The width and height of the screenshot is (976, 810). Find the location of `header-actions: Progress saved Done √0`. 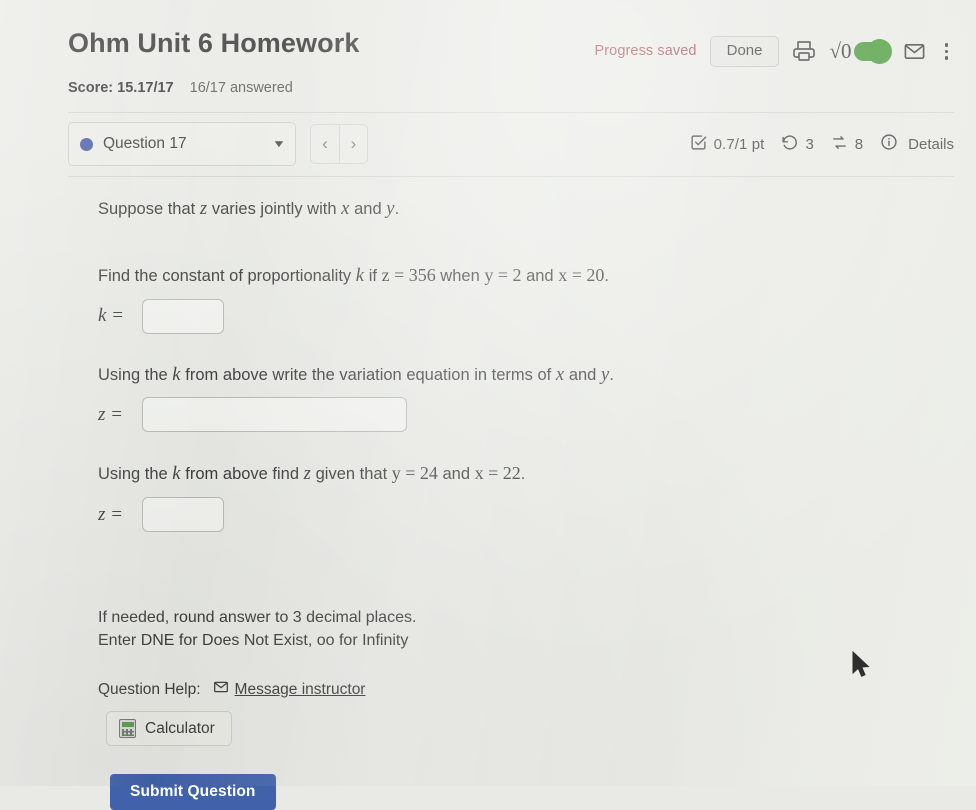

header-actions: Progress saved Done √0 is located at coordinates (774, 51).